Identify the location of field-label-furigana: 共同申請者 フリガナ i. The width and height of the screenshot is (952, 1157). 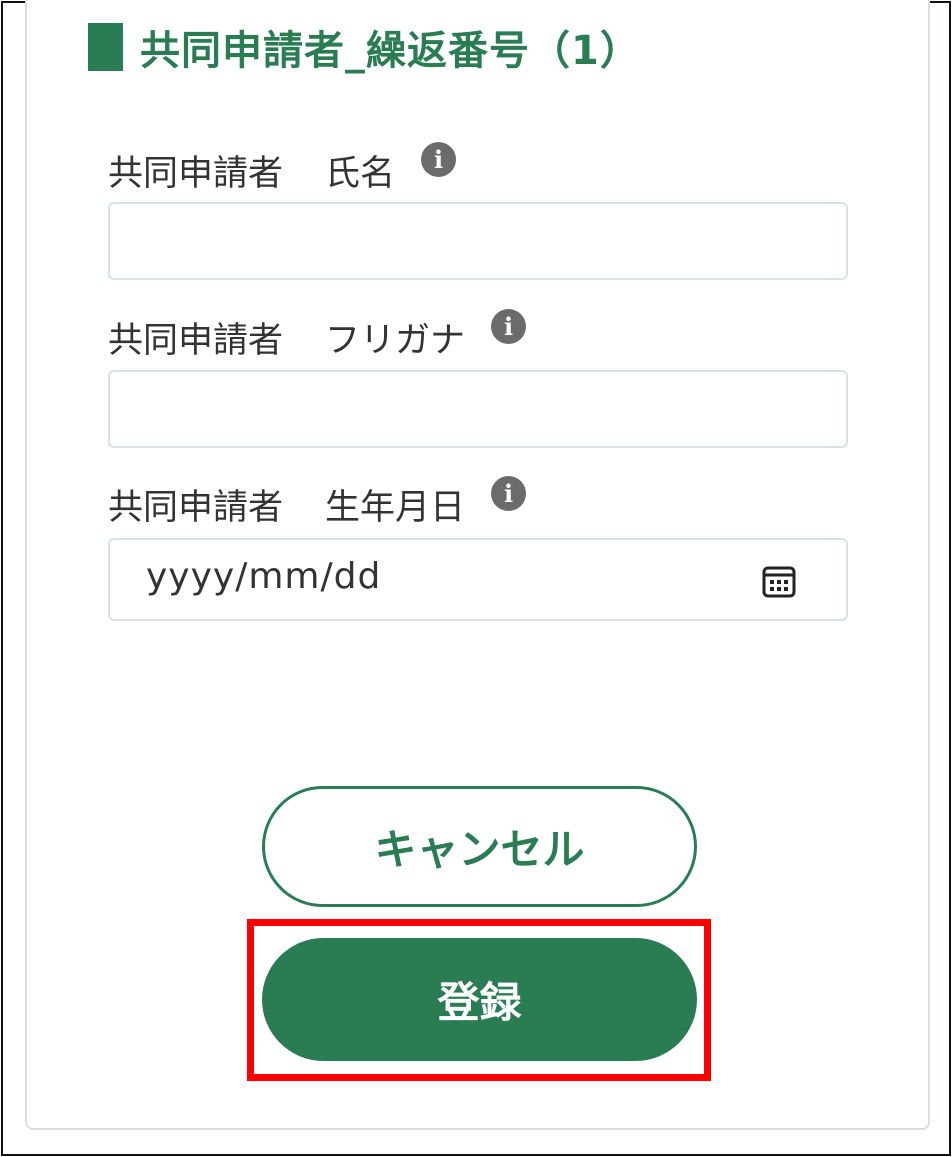
(317, 335).